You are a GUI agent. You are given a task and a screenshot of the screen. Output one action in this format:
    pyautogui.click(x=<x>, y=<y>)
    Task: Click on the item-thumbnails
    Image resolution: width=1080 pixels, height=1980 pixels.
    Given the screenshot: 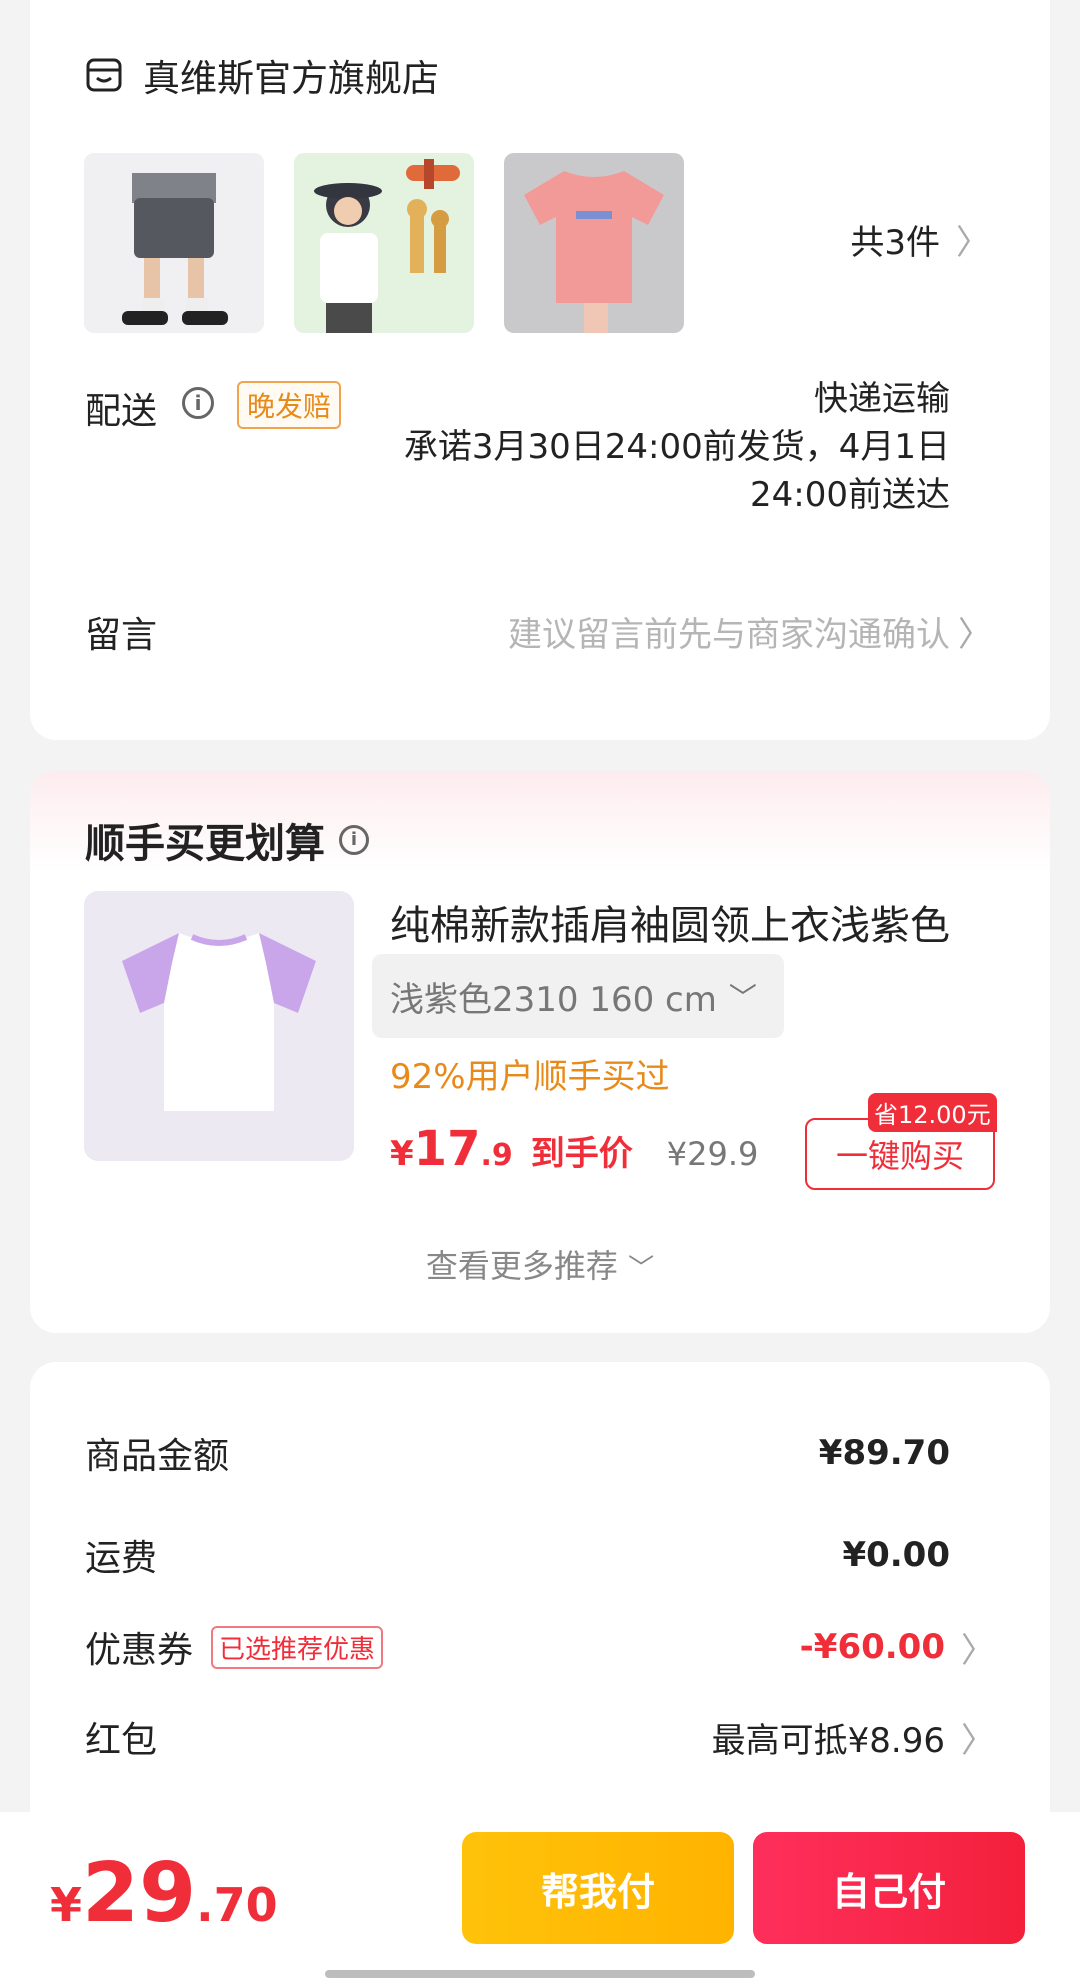 What is the action you would take?
    pyautogui.click(x=399, y=243)
    